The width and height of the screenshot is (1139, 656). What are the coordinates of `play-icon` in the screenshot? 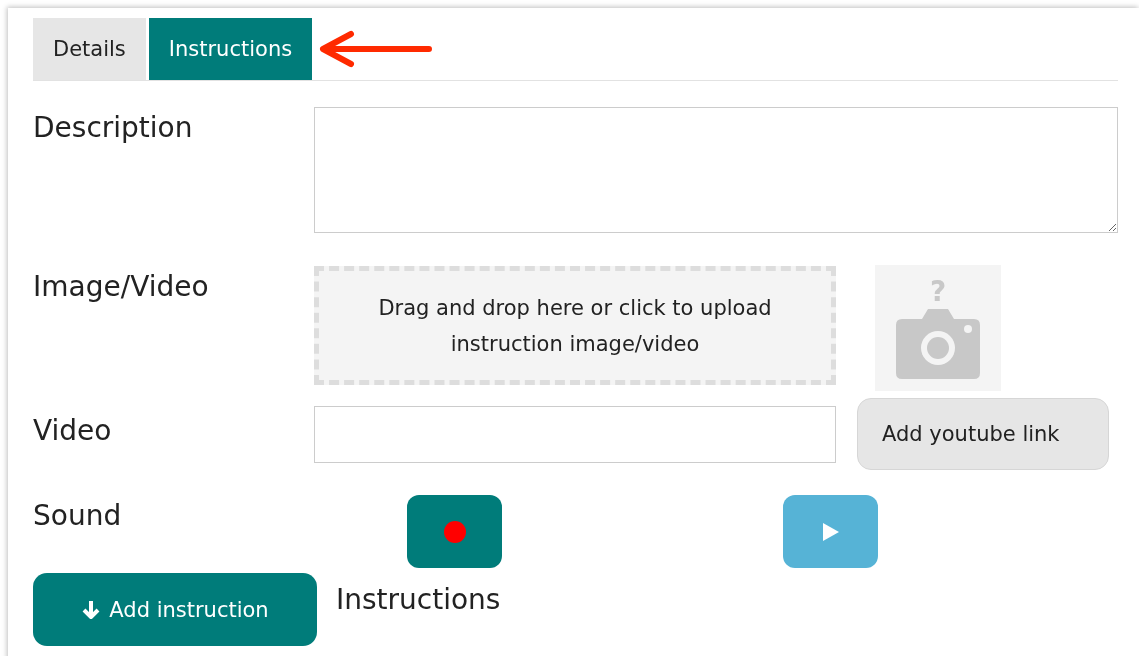 It's located at (830, 531).